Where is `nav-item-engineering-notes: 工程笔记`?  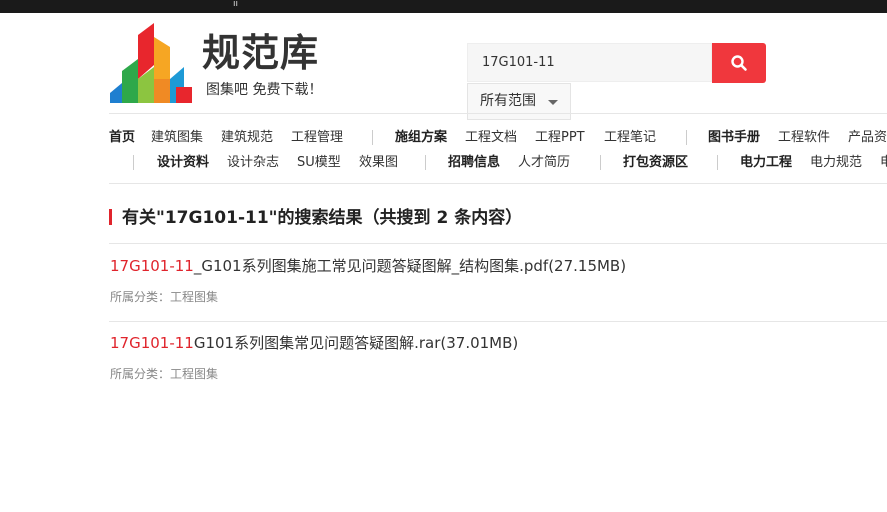 nav-item-engineering-notes: 工程笔记 is located at coordinates (630, 138).